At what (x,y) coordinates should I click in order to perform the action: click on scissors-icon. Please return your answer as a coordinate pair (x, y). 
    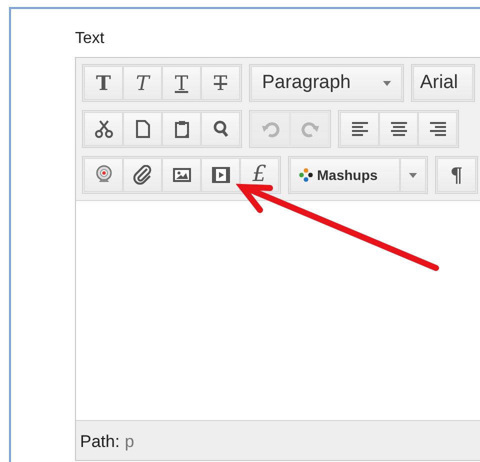
    Looking at the image, I should click on (104, 129).